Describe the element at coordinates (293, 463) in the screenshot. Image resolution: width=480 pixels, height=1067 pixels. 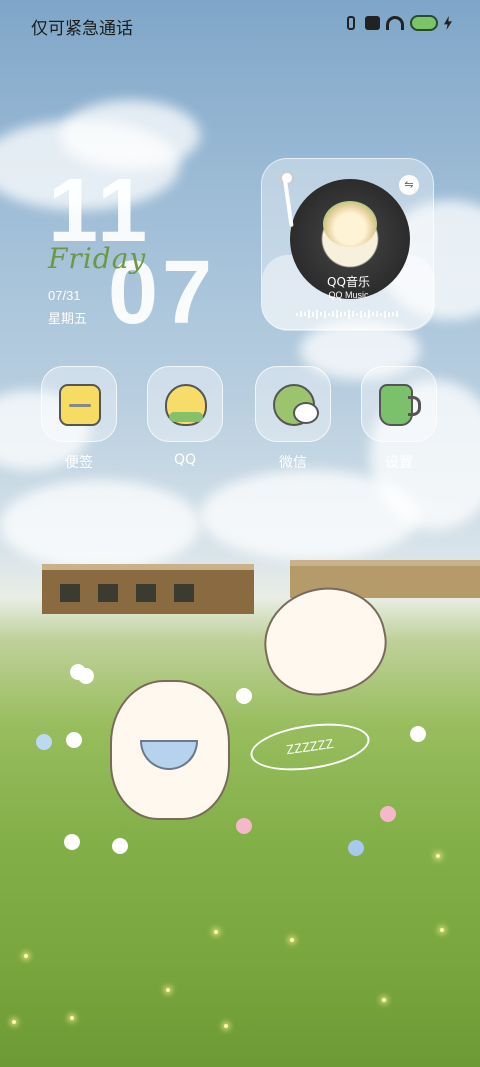
I see `app-label-wechat: 微信` at that location.